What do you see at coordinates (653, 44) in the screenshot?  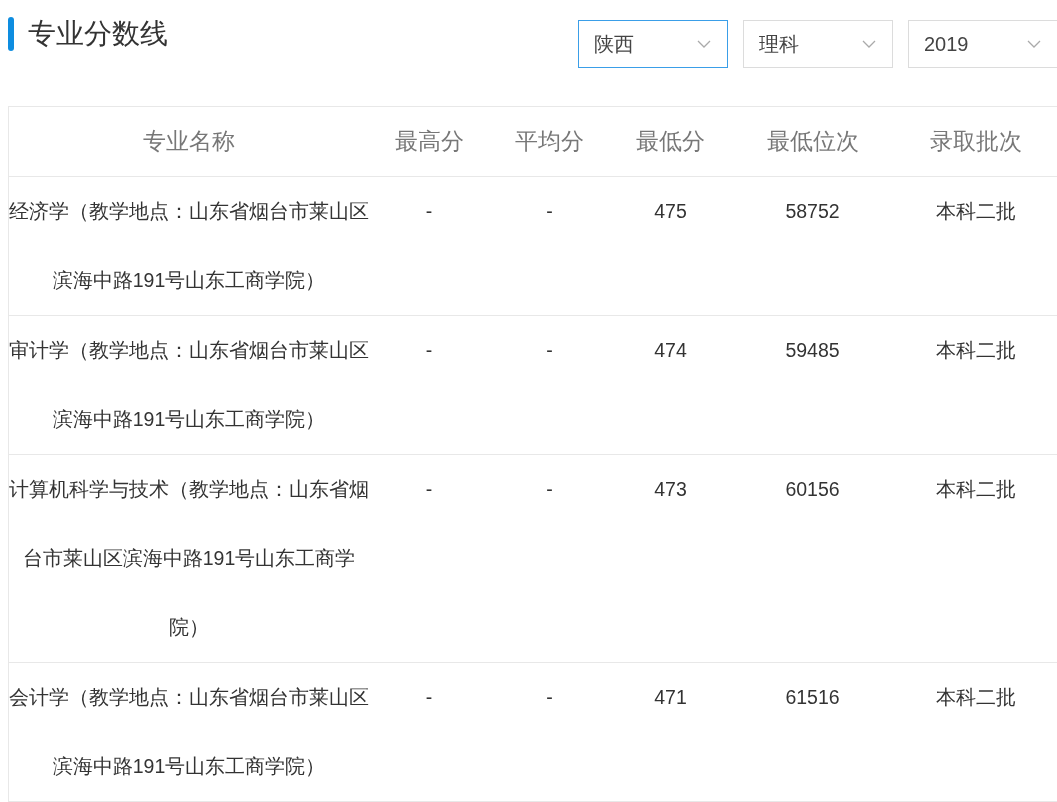 I see `filter-dropdown: 陕西` at bounding box center [653, 44].